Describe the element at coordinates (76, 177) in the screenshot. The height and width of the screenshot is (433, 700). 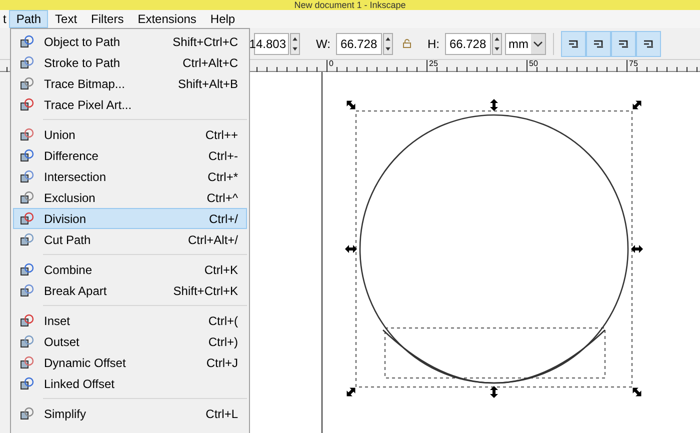
I see `menu-item-label: Intersection` at that location.